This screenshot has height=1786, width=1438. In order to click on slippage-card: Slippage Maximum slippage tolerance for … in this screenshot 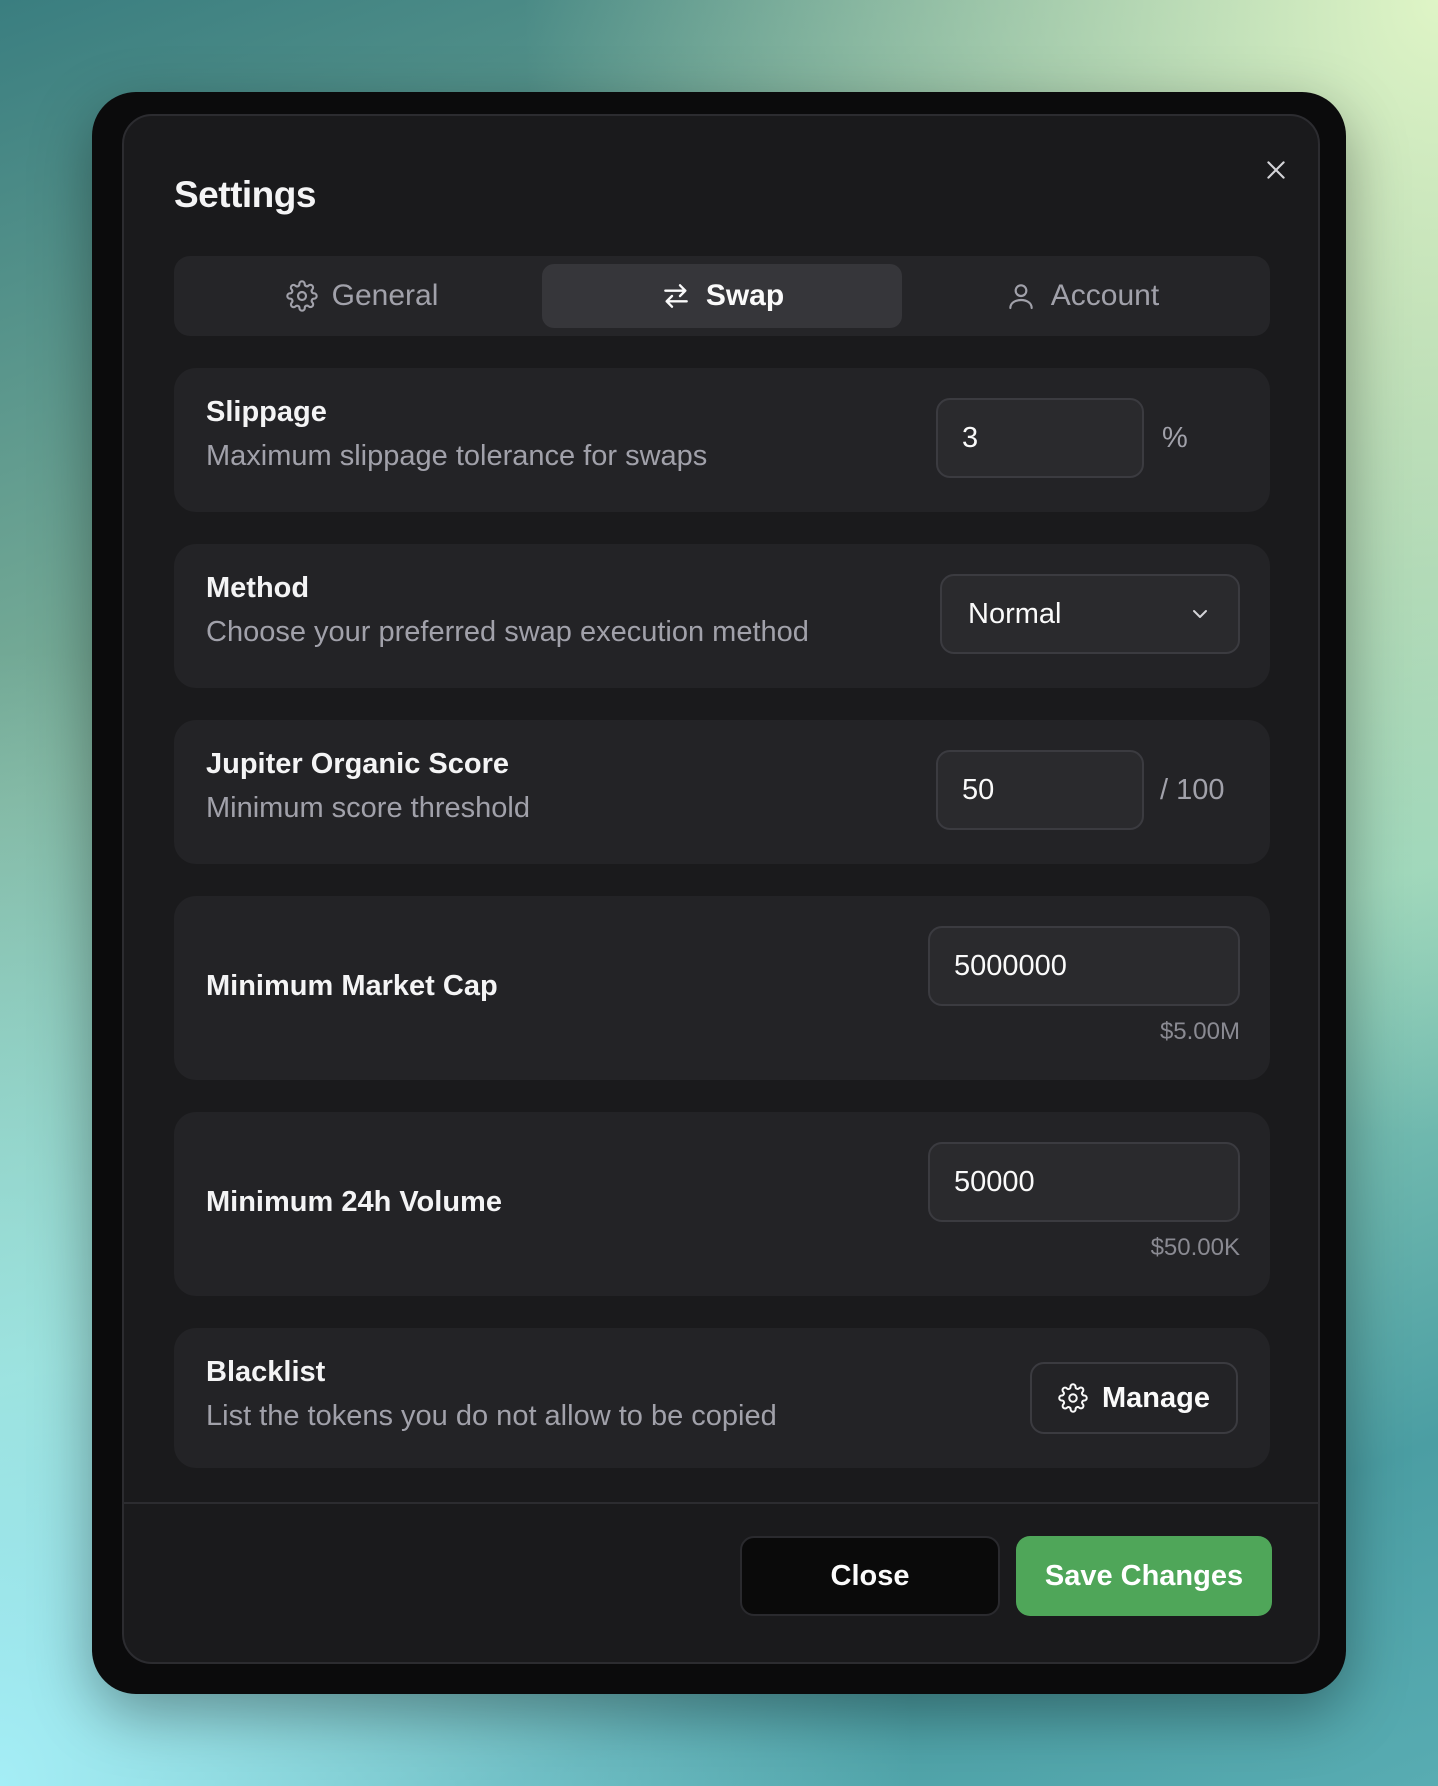, I will do `click(722, 440)`.